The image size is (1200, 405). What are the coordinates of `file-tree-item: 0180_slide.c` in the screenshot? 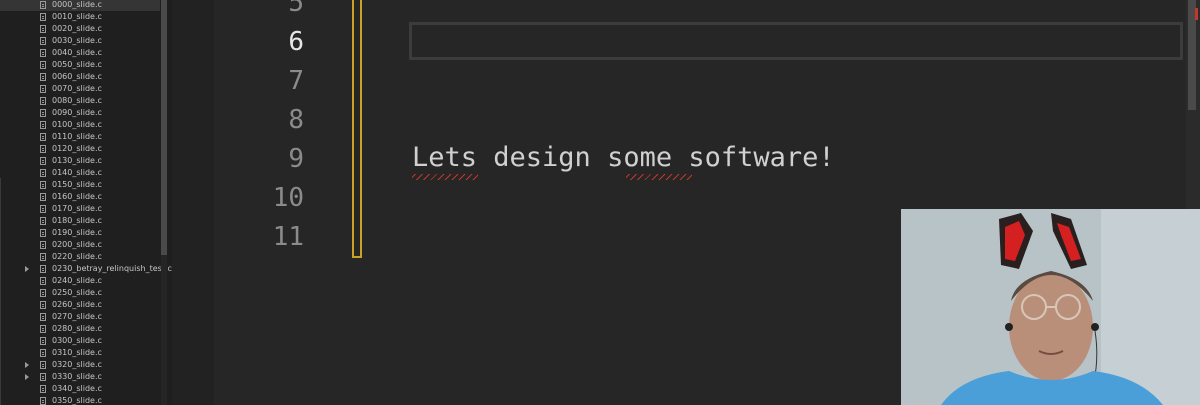 It's located at (80, 221).